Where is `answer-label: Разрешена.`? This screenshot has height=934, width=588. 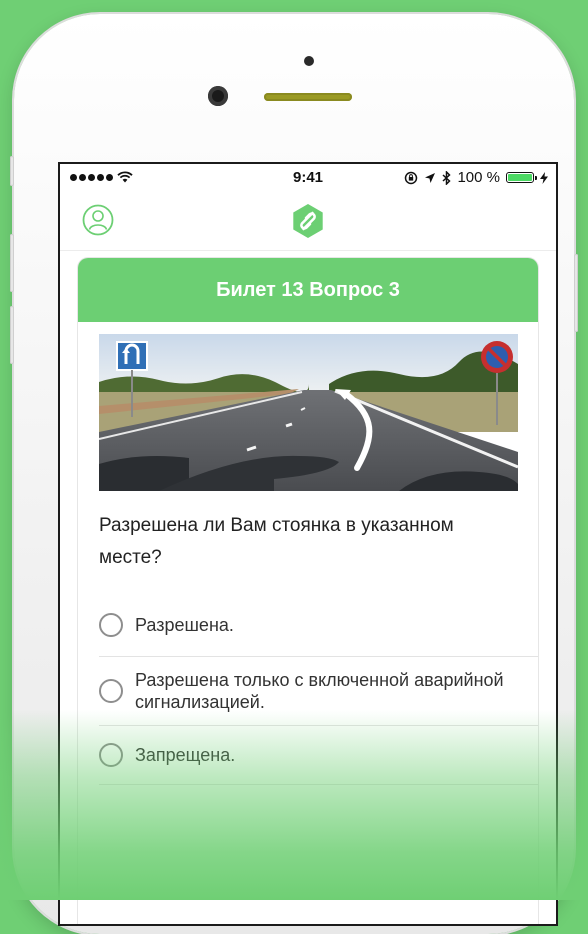 answer-label: Разрешена. is located at coordinates (184, 625).